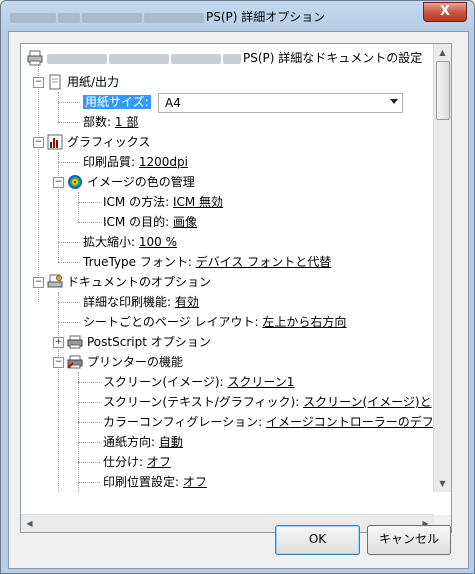  I want to click on icm-intent-label: ICM の目的:, so click(136, 222).